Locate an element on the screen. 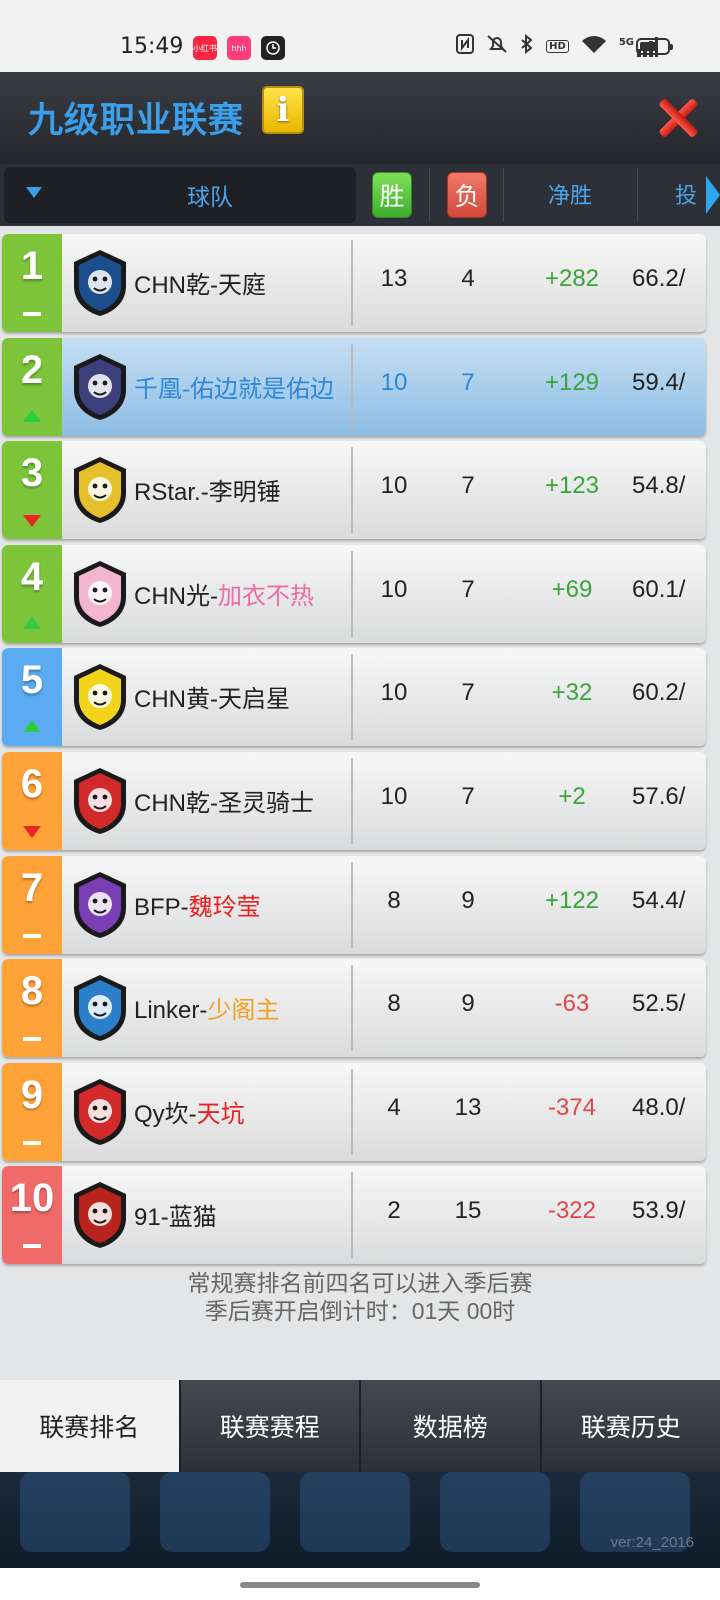  rank-number: 2 is located at coordinates (32, 369).